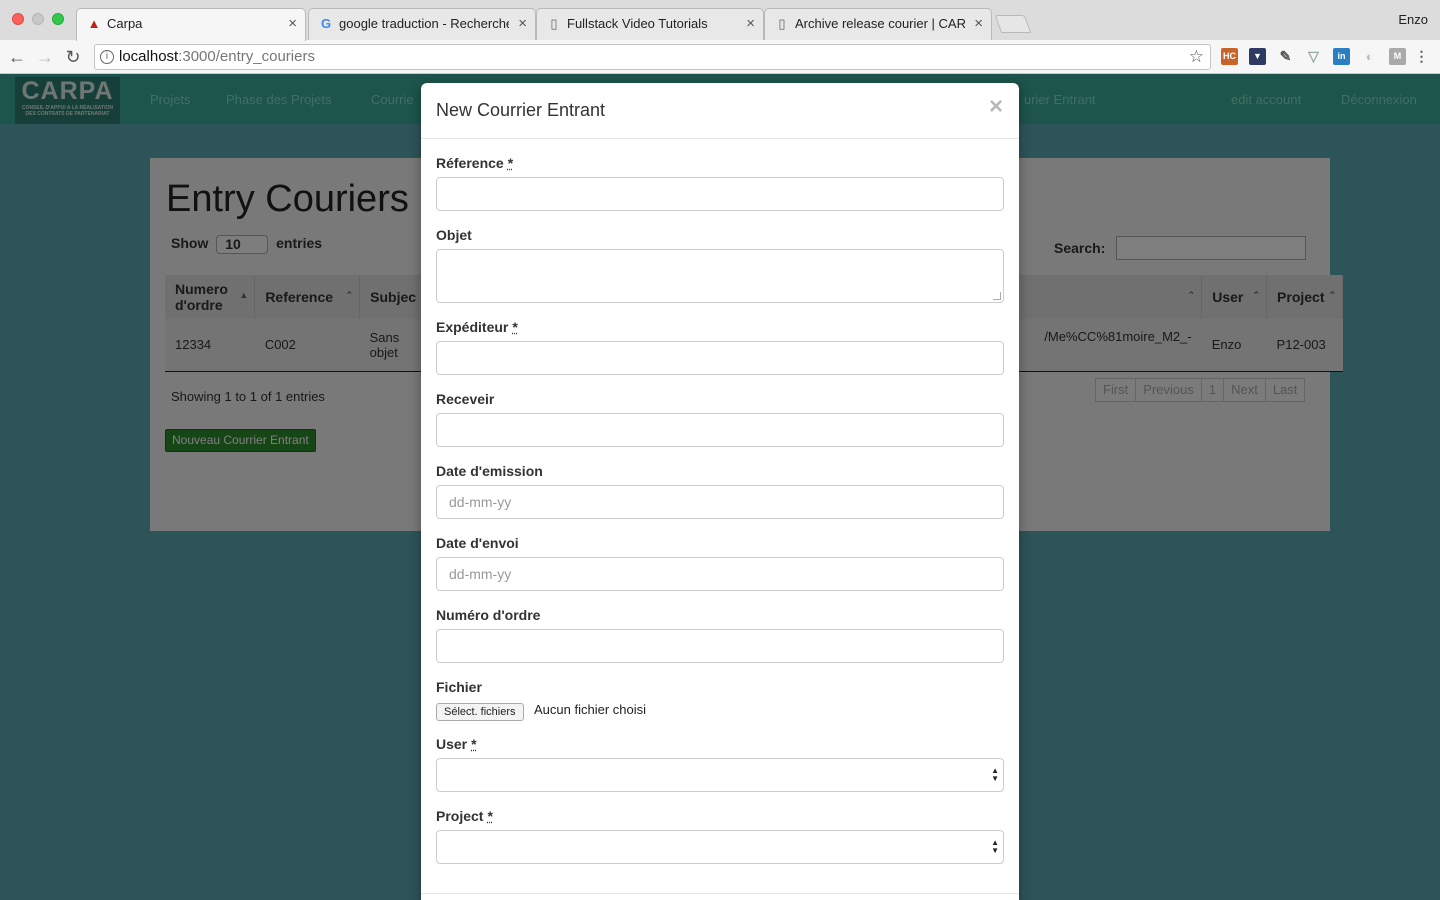  Describe the element at coordinates (472, 327) in the screenshot. I see `label-text: Expéditeur` at that location.